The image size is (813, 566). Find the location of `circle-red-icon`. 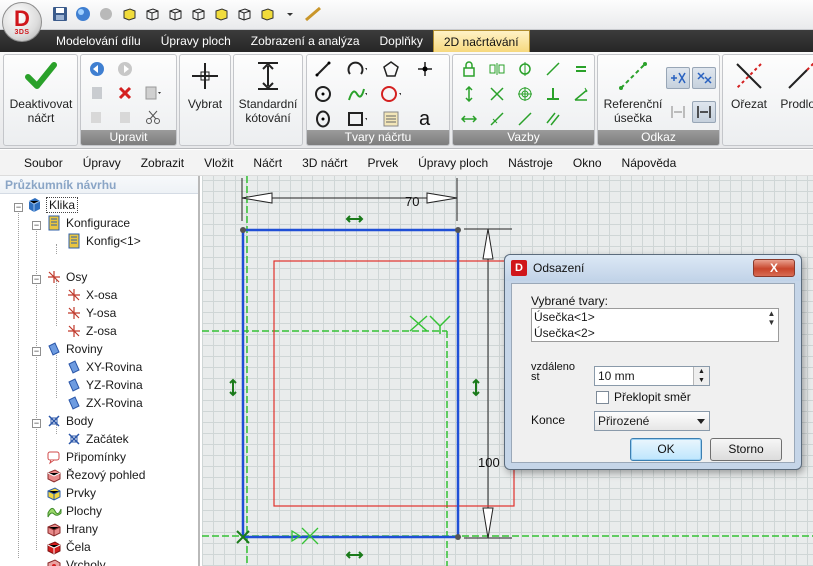

circle-red-icon is located at coordinates (391, 94).